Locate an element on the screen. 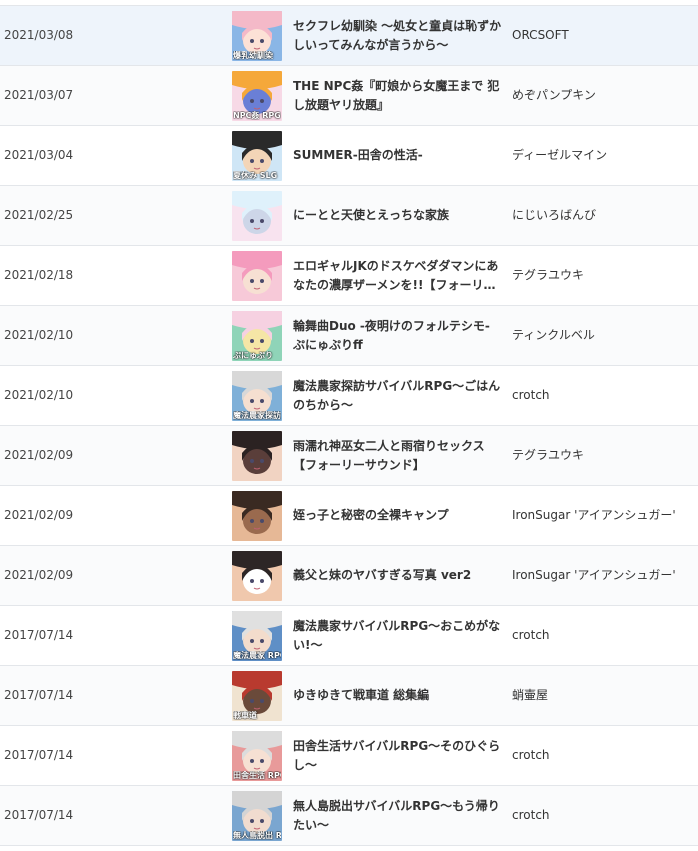  product-title-link: 魔法農家探訪サバイバルRPG～ごはんのちから～ is located at coordinates (399, 395).